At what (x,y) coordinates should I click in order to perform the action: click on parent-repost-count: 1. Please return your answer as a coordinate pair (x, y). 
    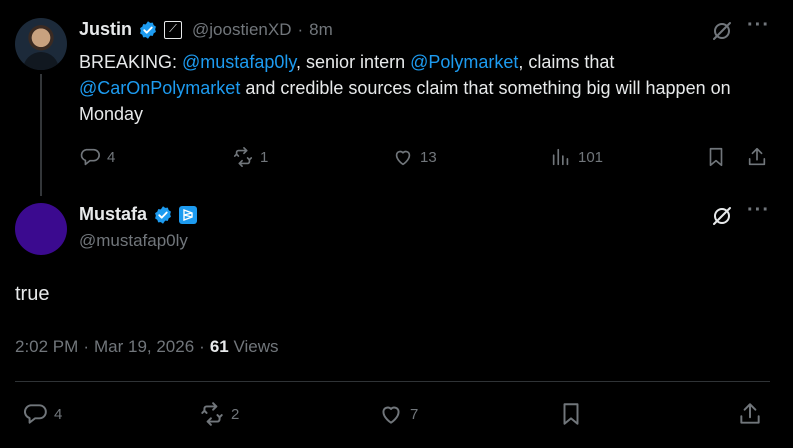
    Looking at the image, I should click on (264, 157).